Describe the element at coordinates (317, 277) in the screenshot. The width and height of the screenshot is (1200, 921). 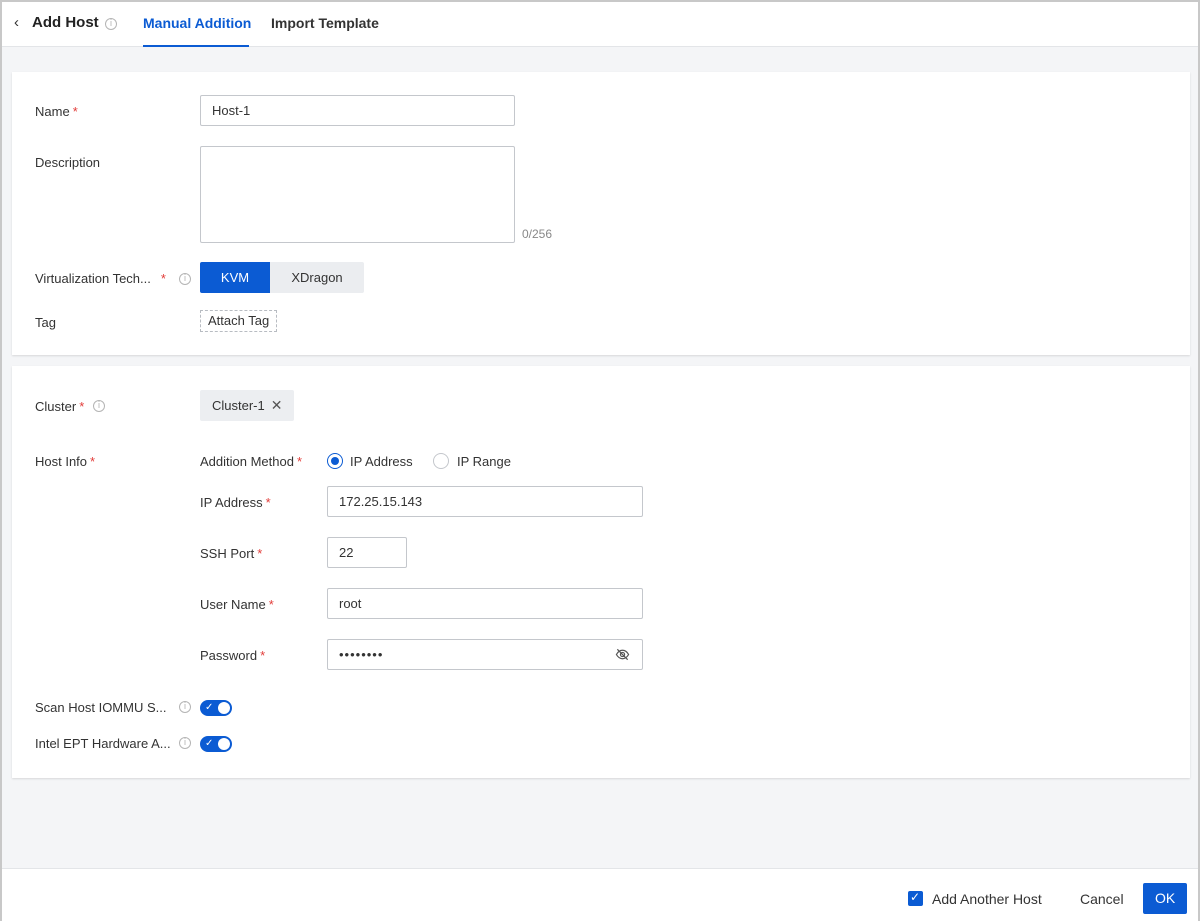
I see `virt-option-xdragon: XDragon` at that location.